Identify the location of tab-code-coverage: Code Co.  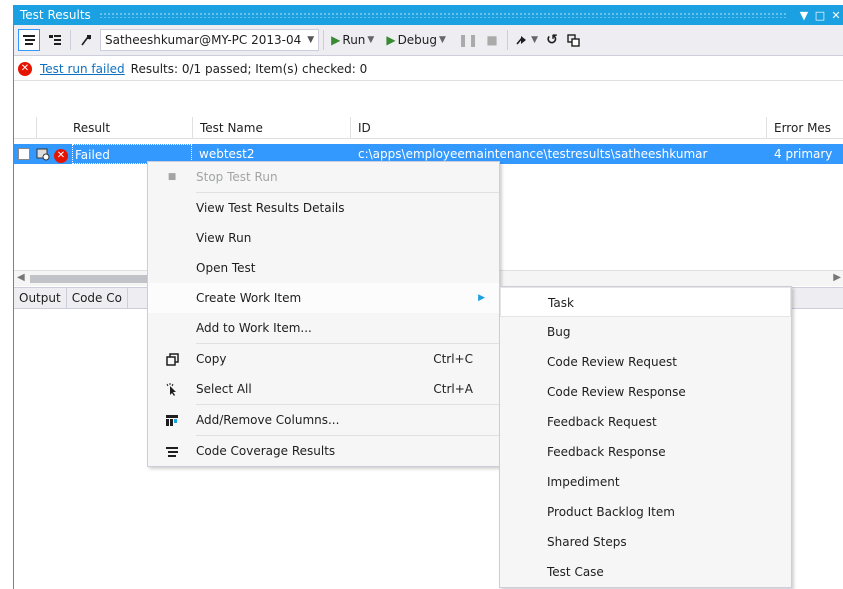
(97, 298).